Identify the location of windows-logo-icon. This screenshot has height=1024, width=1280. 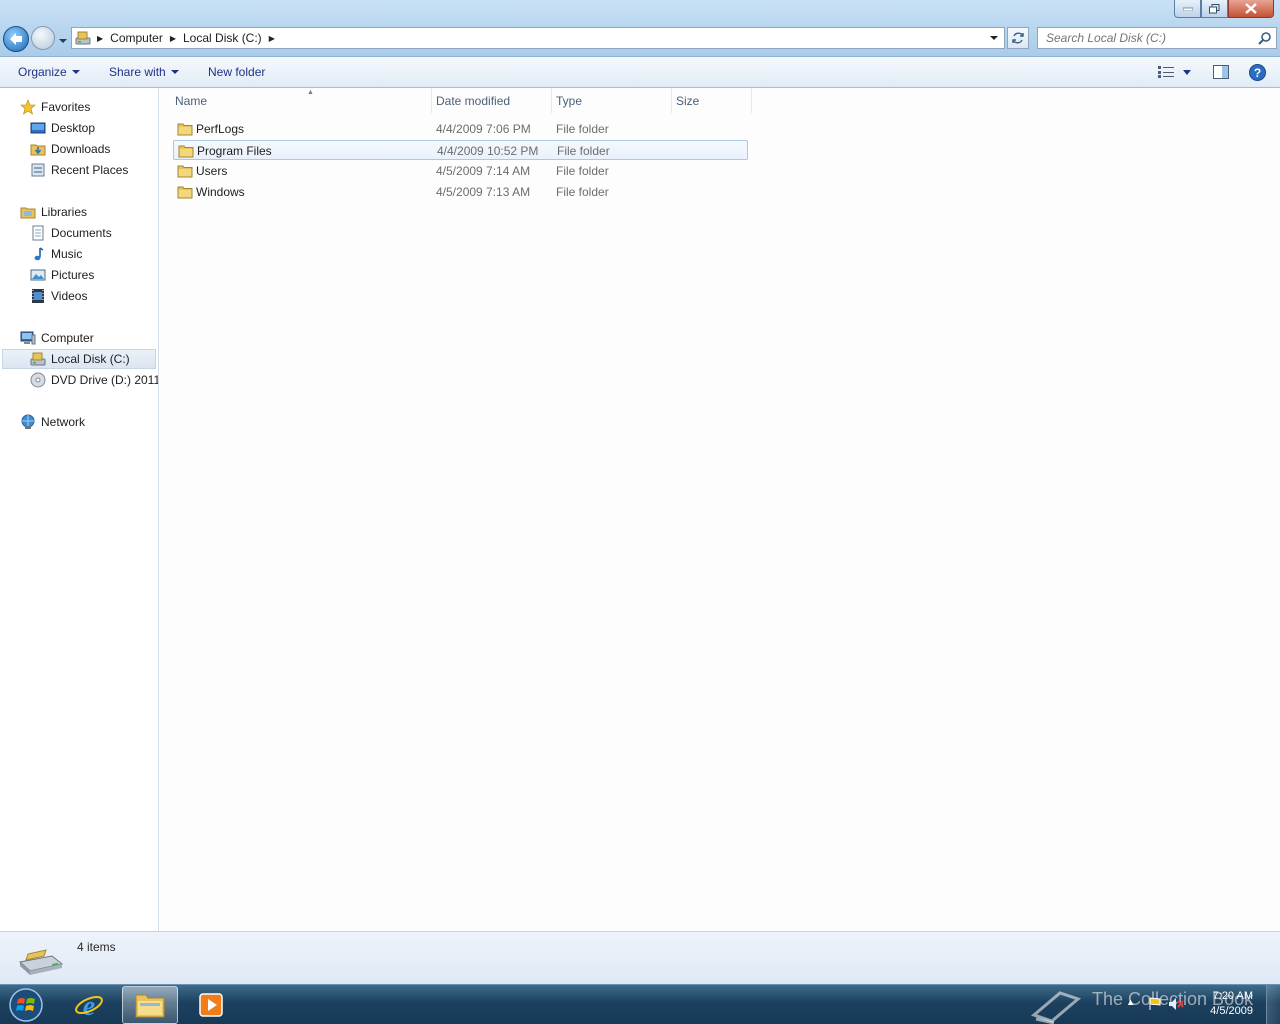
(26, 1005).